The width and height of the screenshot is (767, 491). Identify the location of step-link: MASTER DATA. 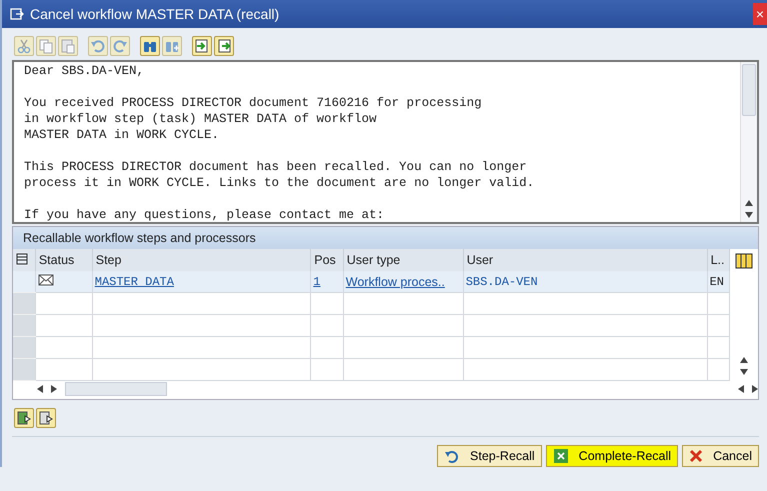
(134, 282).